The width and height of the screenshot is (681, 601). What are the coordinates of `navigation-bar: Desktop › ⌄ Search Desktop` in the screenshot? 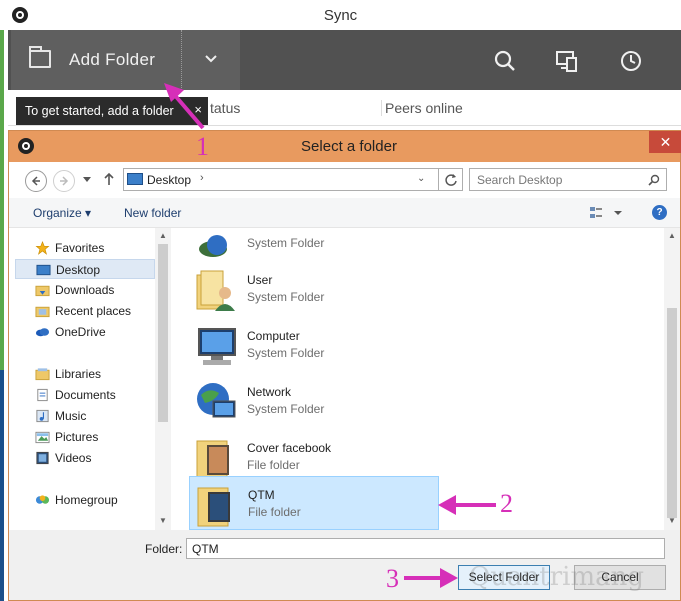 It's located at (344, 180).